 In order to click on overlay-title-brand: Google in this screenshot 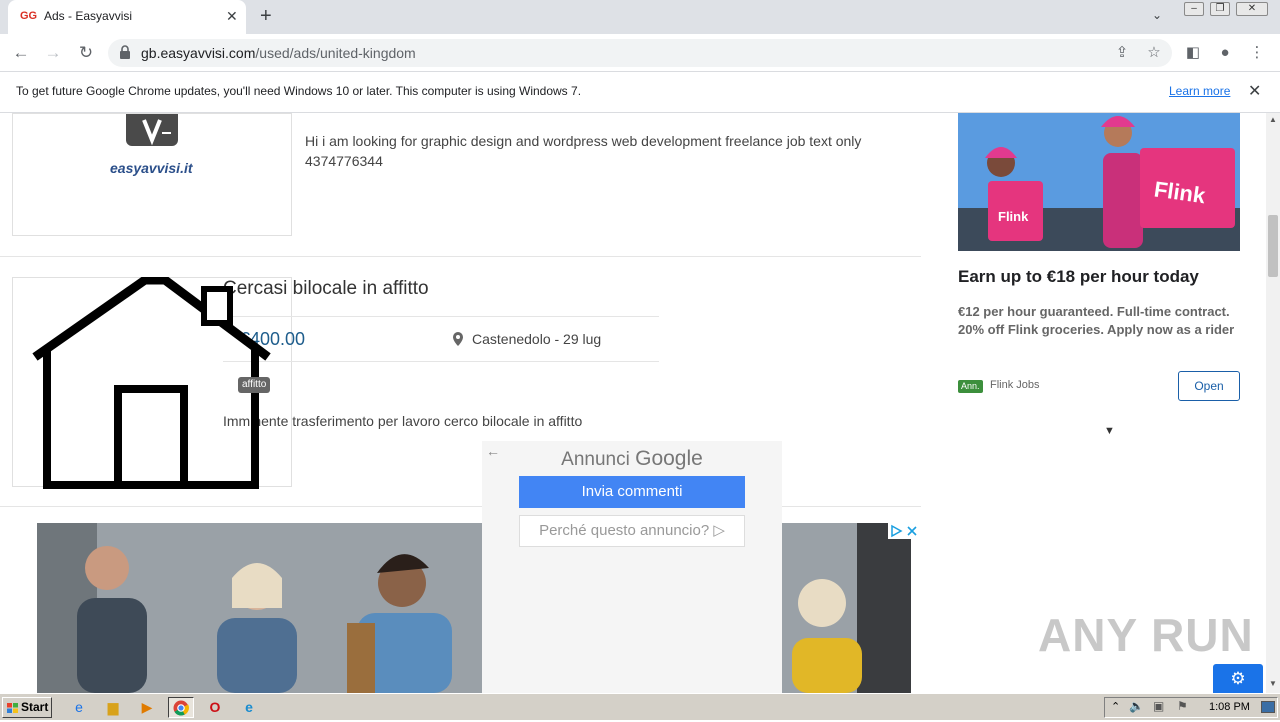, I will do `click(669, 458)`.